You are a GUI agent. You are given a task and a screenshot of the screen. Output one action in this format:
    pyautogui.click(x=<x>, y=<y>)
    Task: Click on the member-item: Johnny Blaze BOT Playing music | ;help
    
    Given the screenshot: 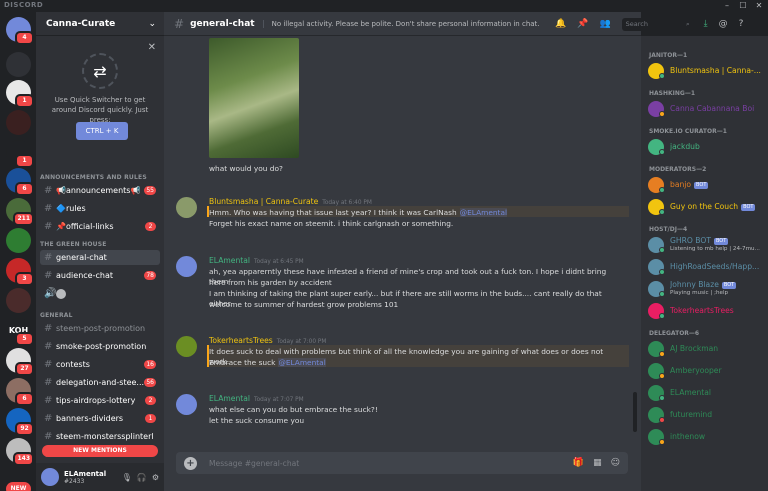 What is the action you would take?
    pyautogui.click(x=706, y=289)
    